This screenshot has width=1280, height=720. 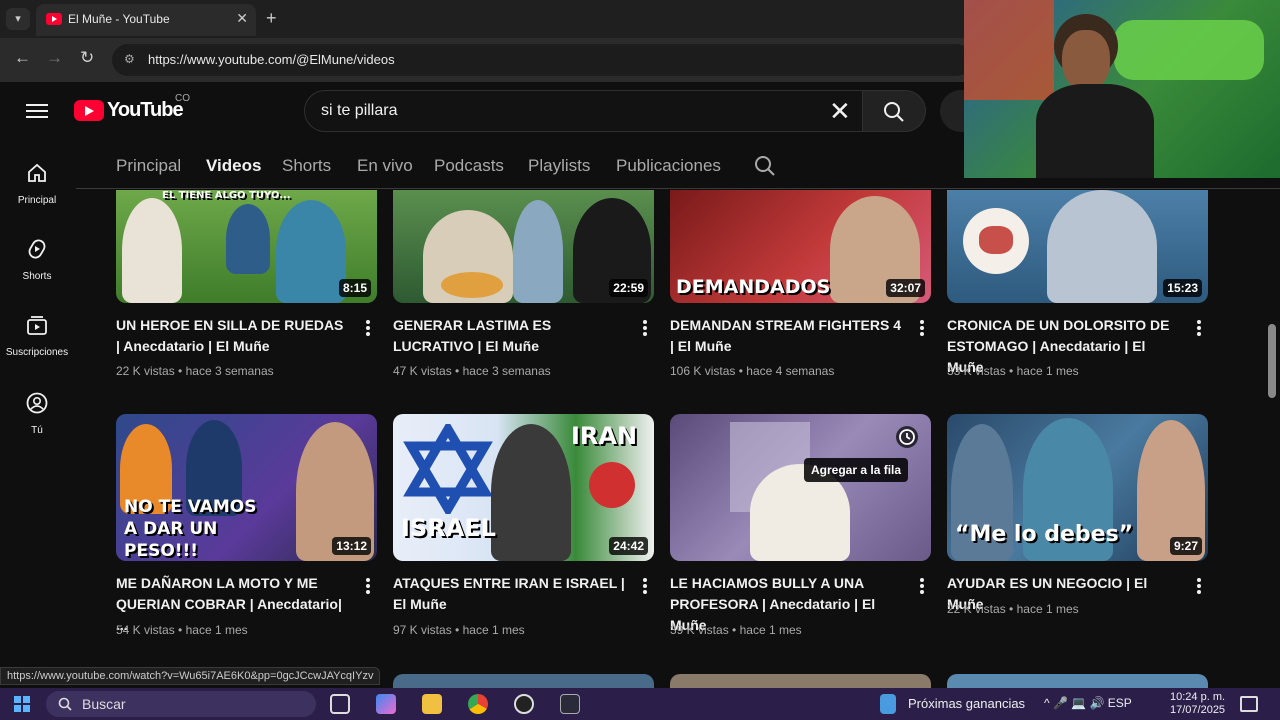 I want to click on video-title: GENERAR LASTIMA ES LUCRATIVO | El Muñe, so click(x=509, y=336).